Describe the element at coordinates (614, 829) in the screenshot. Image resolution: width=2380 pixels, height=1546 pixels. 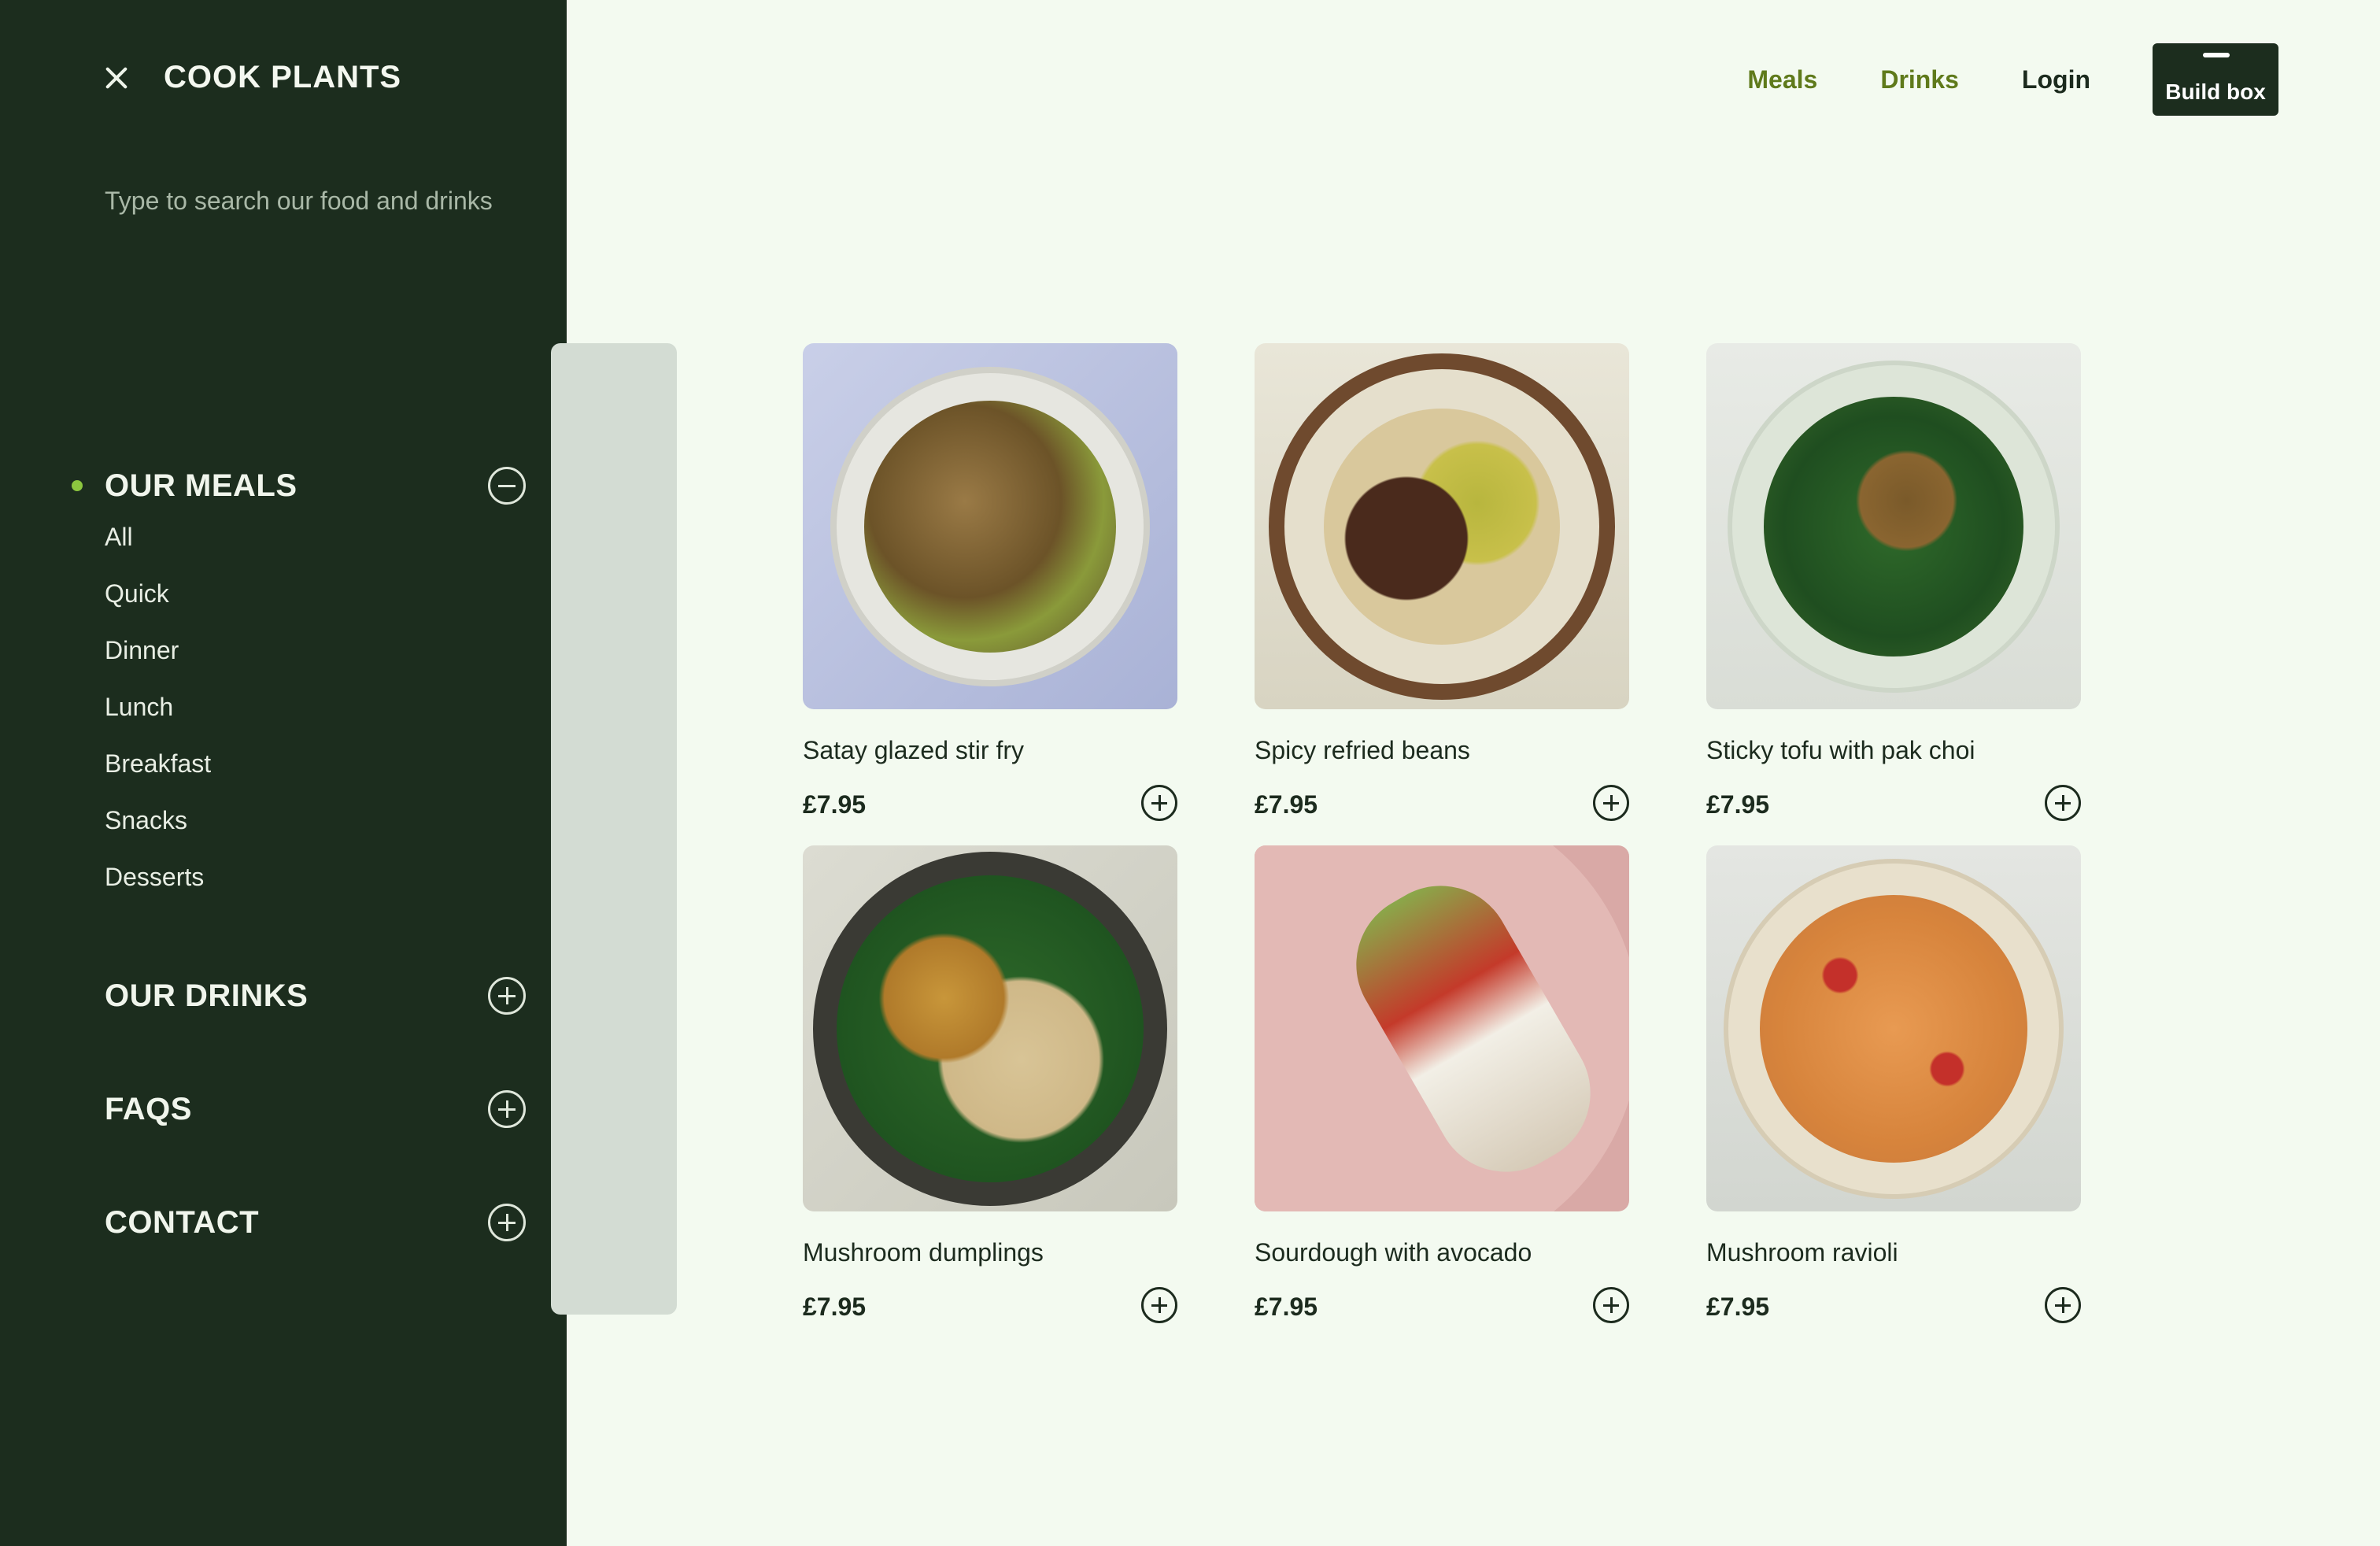
I see `filter-panel-background` at that location.